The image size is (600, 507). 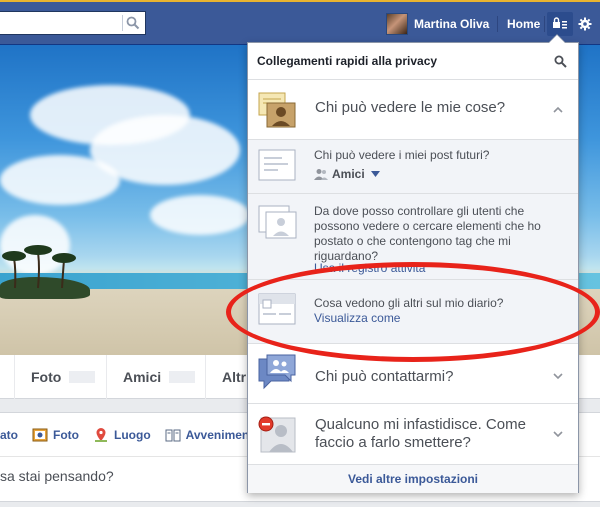 I want to click on composer-input: sa stai pensando?, so click(x=57, y=476).